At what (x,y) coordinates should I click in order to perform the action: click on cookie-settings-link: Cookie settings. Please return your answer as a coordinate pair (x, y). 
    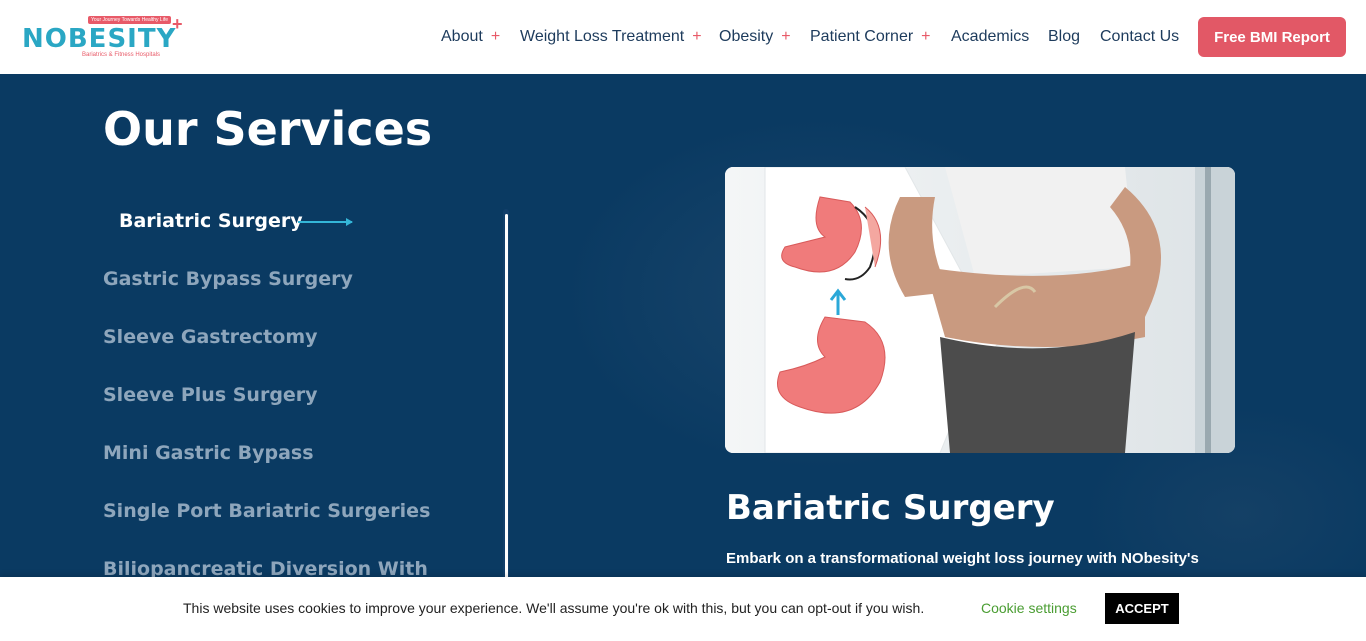
    Looking at the image, I should click on (1029, 608).